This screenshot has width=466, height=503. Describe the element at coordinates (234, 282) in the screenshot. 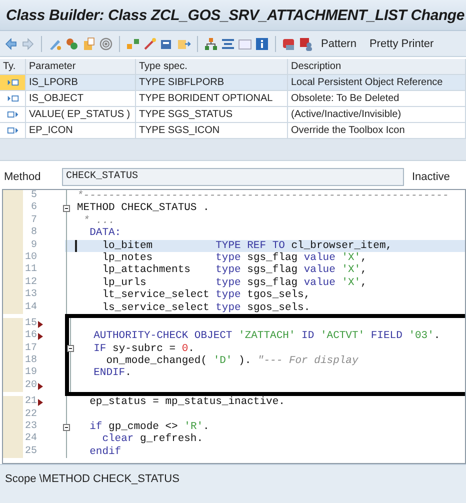

I see `code-line: lp_urls type sgs_flag value 'X',` at that location.